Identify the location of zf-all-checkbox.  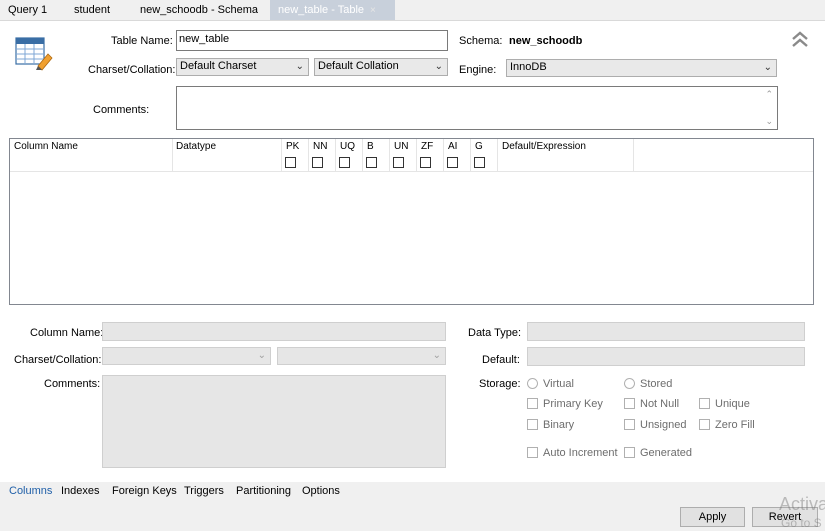
(425, 162).